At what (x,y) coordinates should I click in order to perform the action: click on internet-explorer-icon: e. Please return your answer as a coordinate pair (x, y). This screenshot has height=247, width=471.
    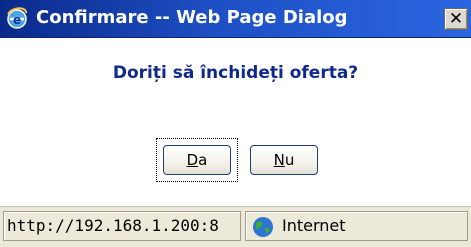
    Looking at the image, I should click on (17, 18).